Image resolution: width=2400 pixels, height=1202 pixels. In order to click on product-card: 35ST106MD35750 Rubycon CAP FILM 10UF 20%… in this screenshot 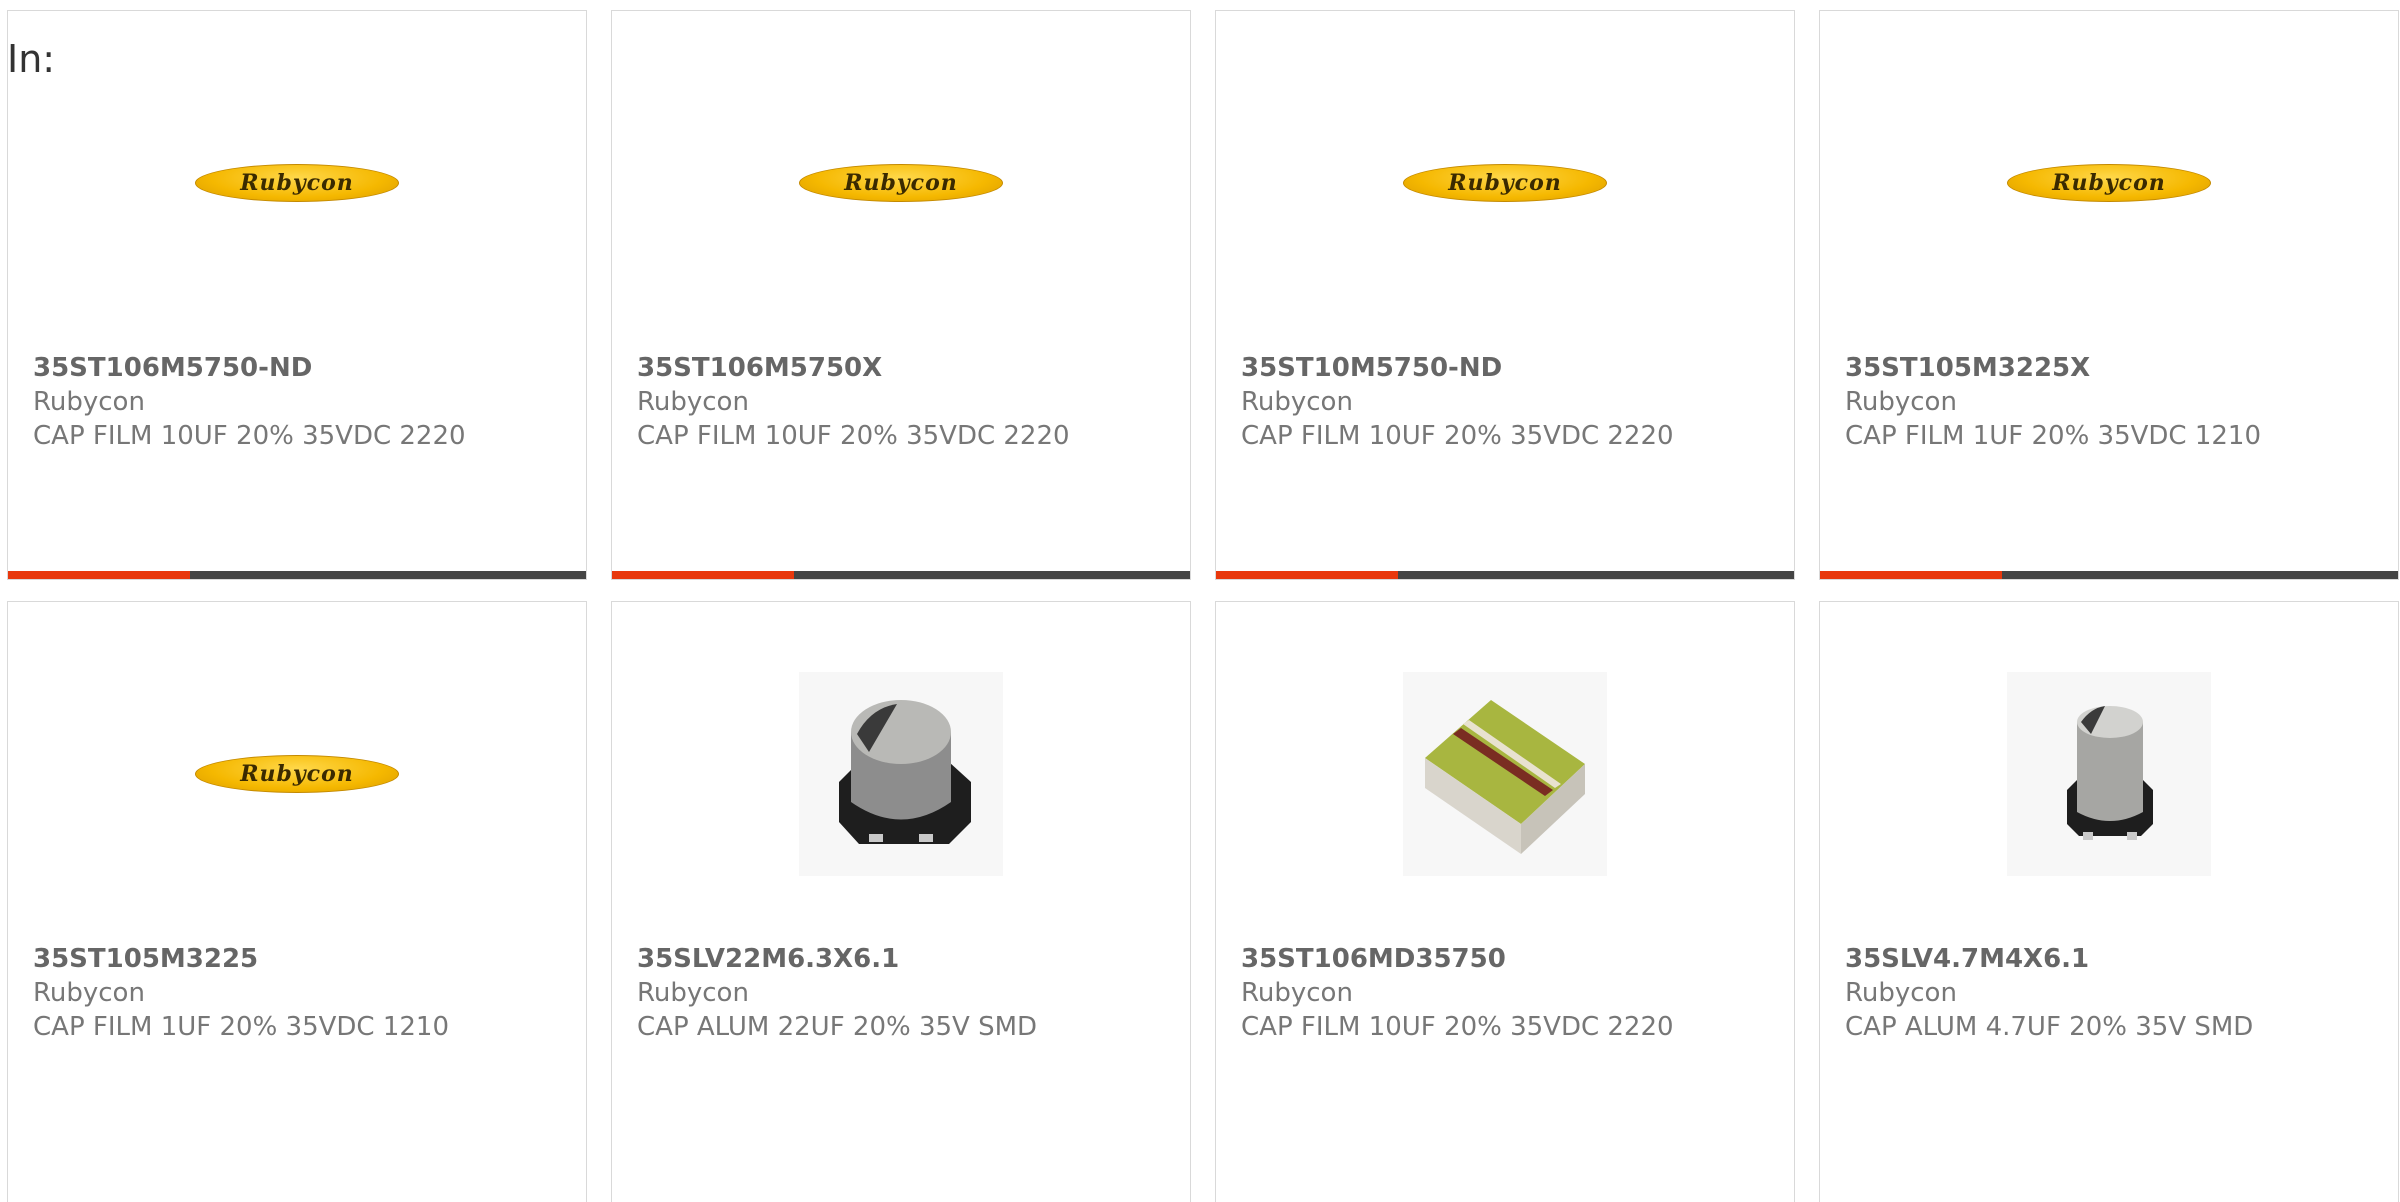, I will do `click(1505, 901)`.